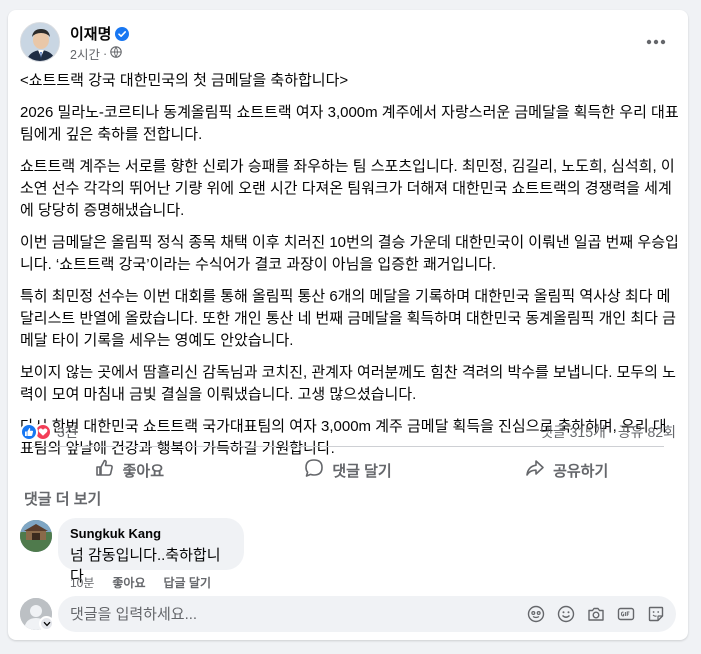 Image resolution: width=701 pixels, height=654 pixels. I want to click on camera-icon, so click(596, 614).